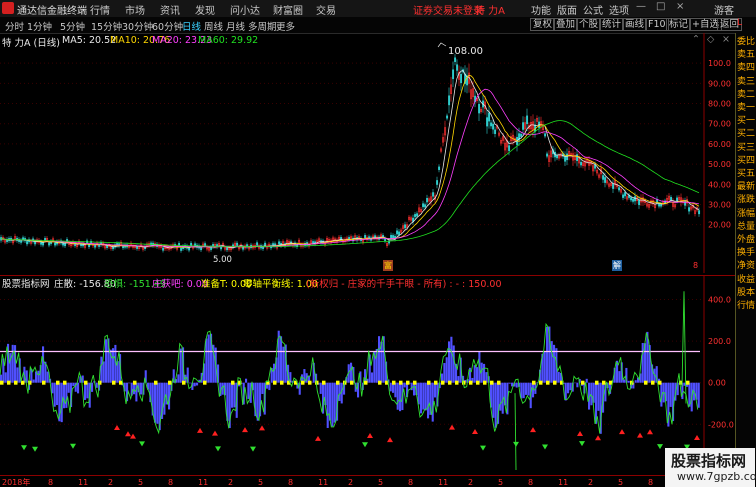 The width and height of the screenshot is (756, 487). Describe the element at coordinates (140, 482) in the screenshot. I see `date-tick-label: 5` at that location.